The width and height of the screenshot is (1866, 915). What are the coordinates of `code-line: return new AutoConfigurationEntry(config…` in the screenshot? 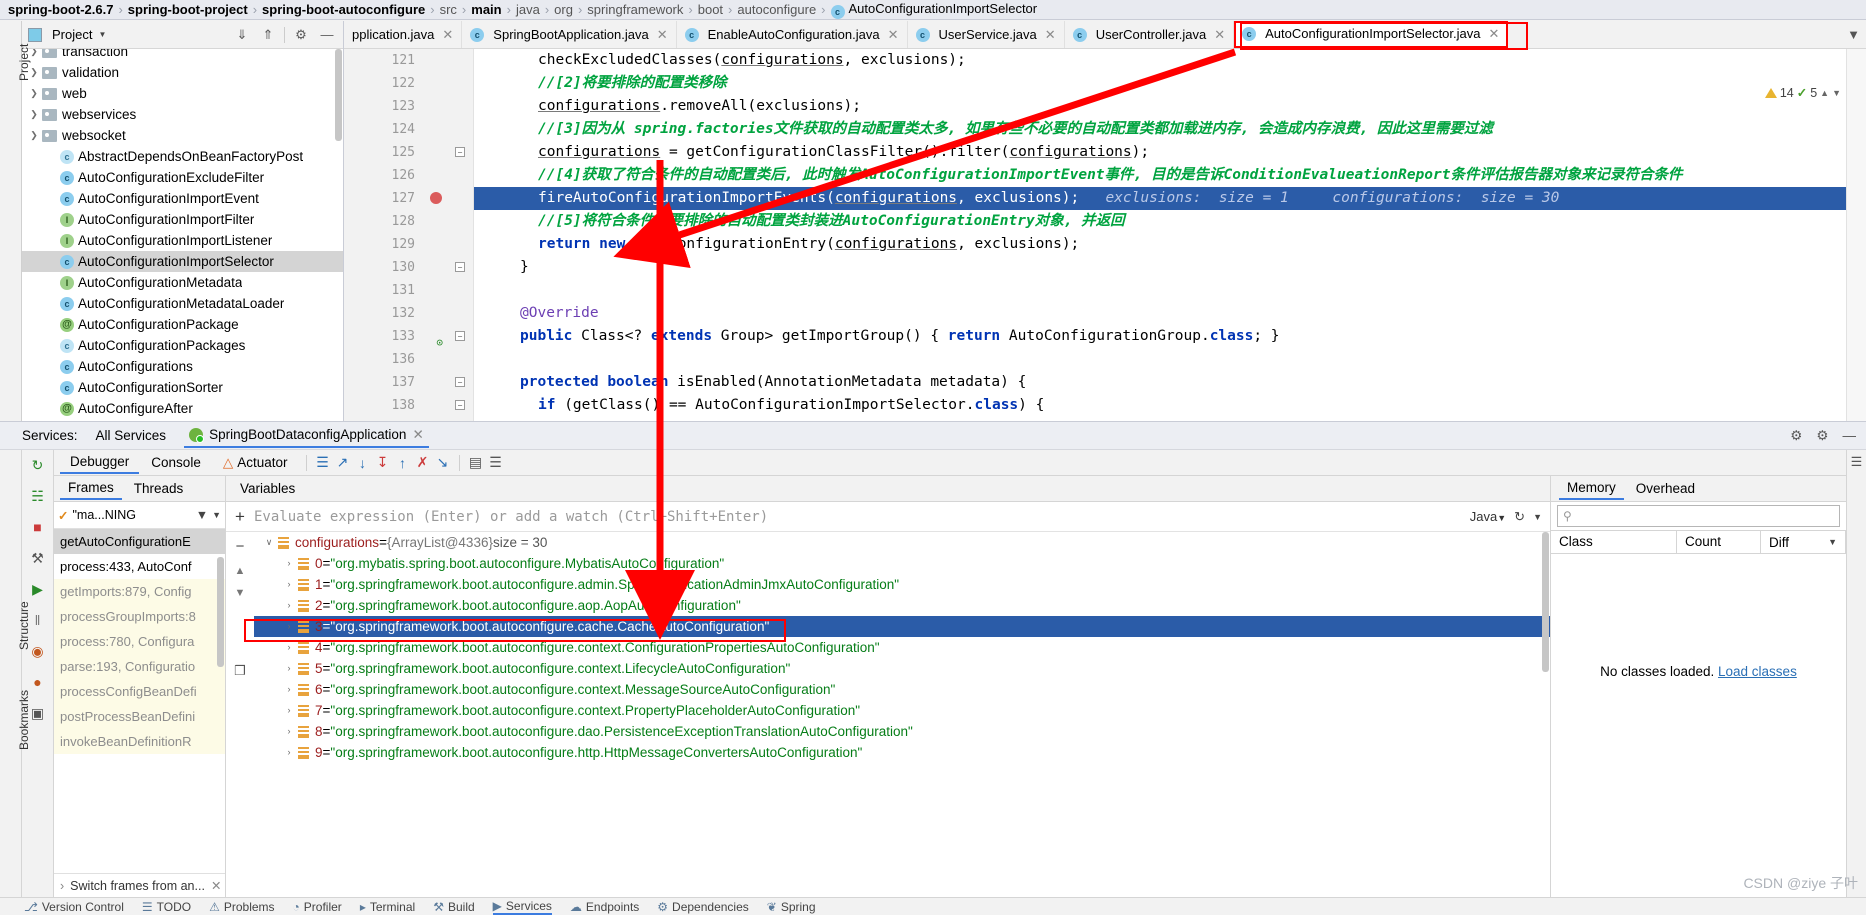 It's located at (1170, 244).